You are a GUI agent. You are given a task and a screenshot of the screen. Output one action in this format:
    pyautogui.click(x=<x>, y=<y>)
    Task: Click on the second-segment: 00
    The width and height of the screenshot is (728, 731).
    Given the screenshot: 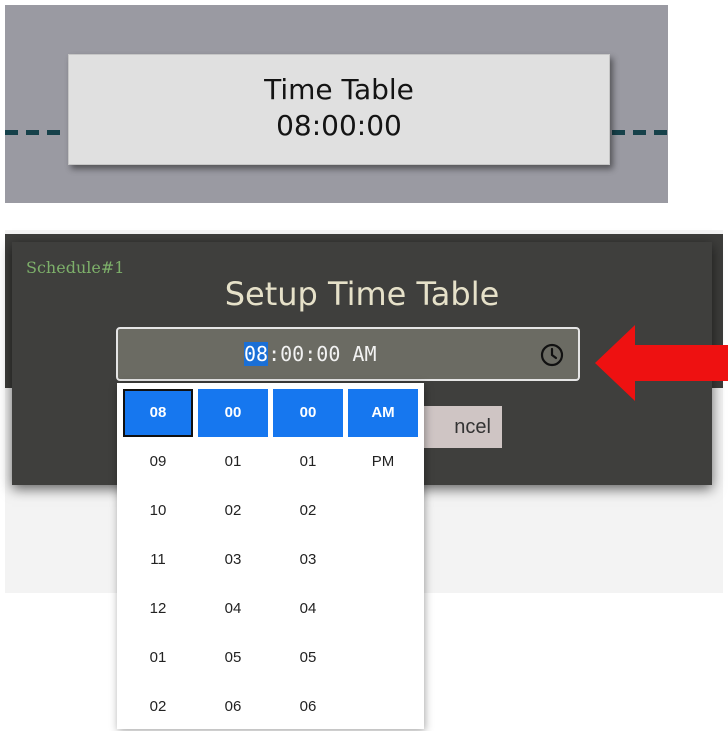 What is the action you would take?
    pyautogui.click(x=328, y=354)
    